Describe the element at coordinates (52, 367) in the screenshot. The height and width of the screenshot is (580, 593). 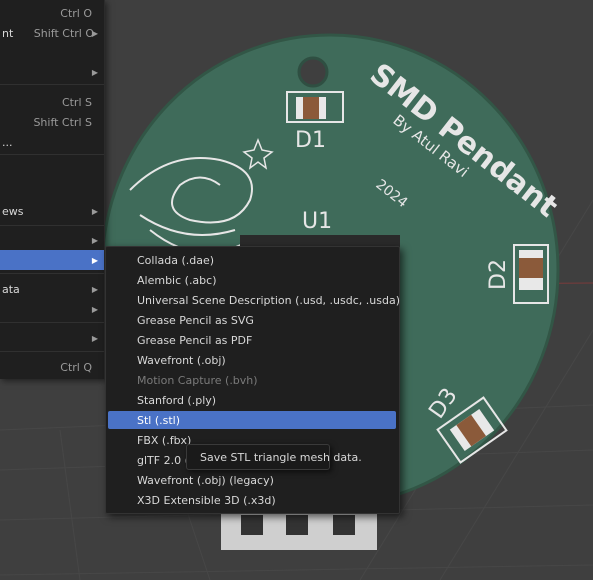
I see `file-menu-item-quit: Ctrl Q` at that location.